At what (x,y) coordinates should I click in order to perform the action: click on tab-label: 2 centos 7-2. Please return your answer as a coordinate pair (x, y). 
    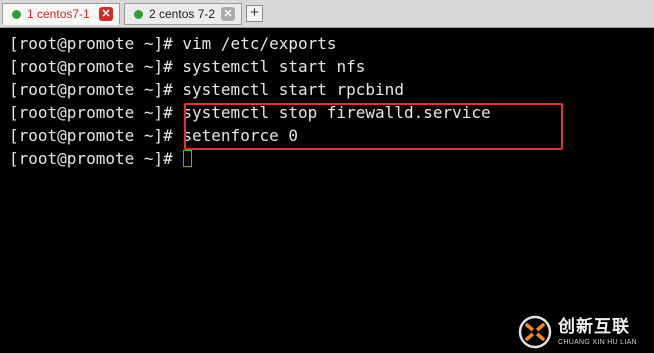
    Looking at the image, I should click on (182, 14).